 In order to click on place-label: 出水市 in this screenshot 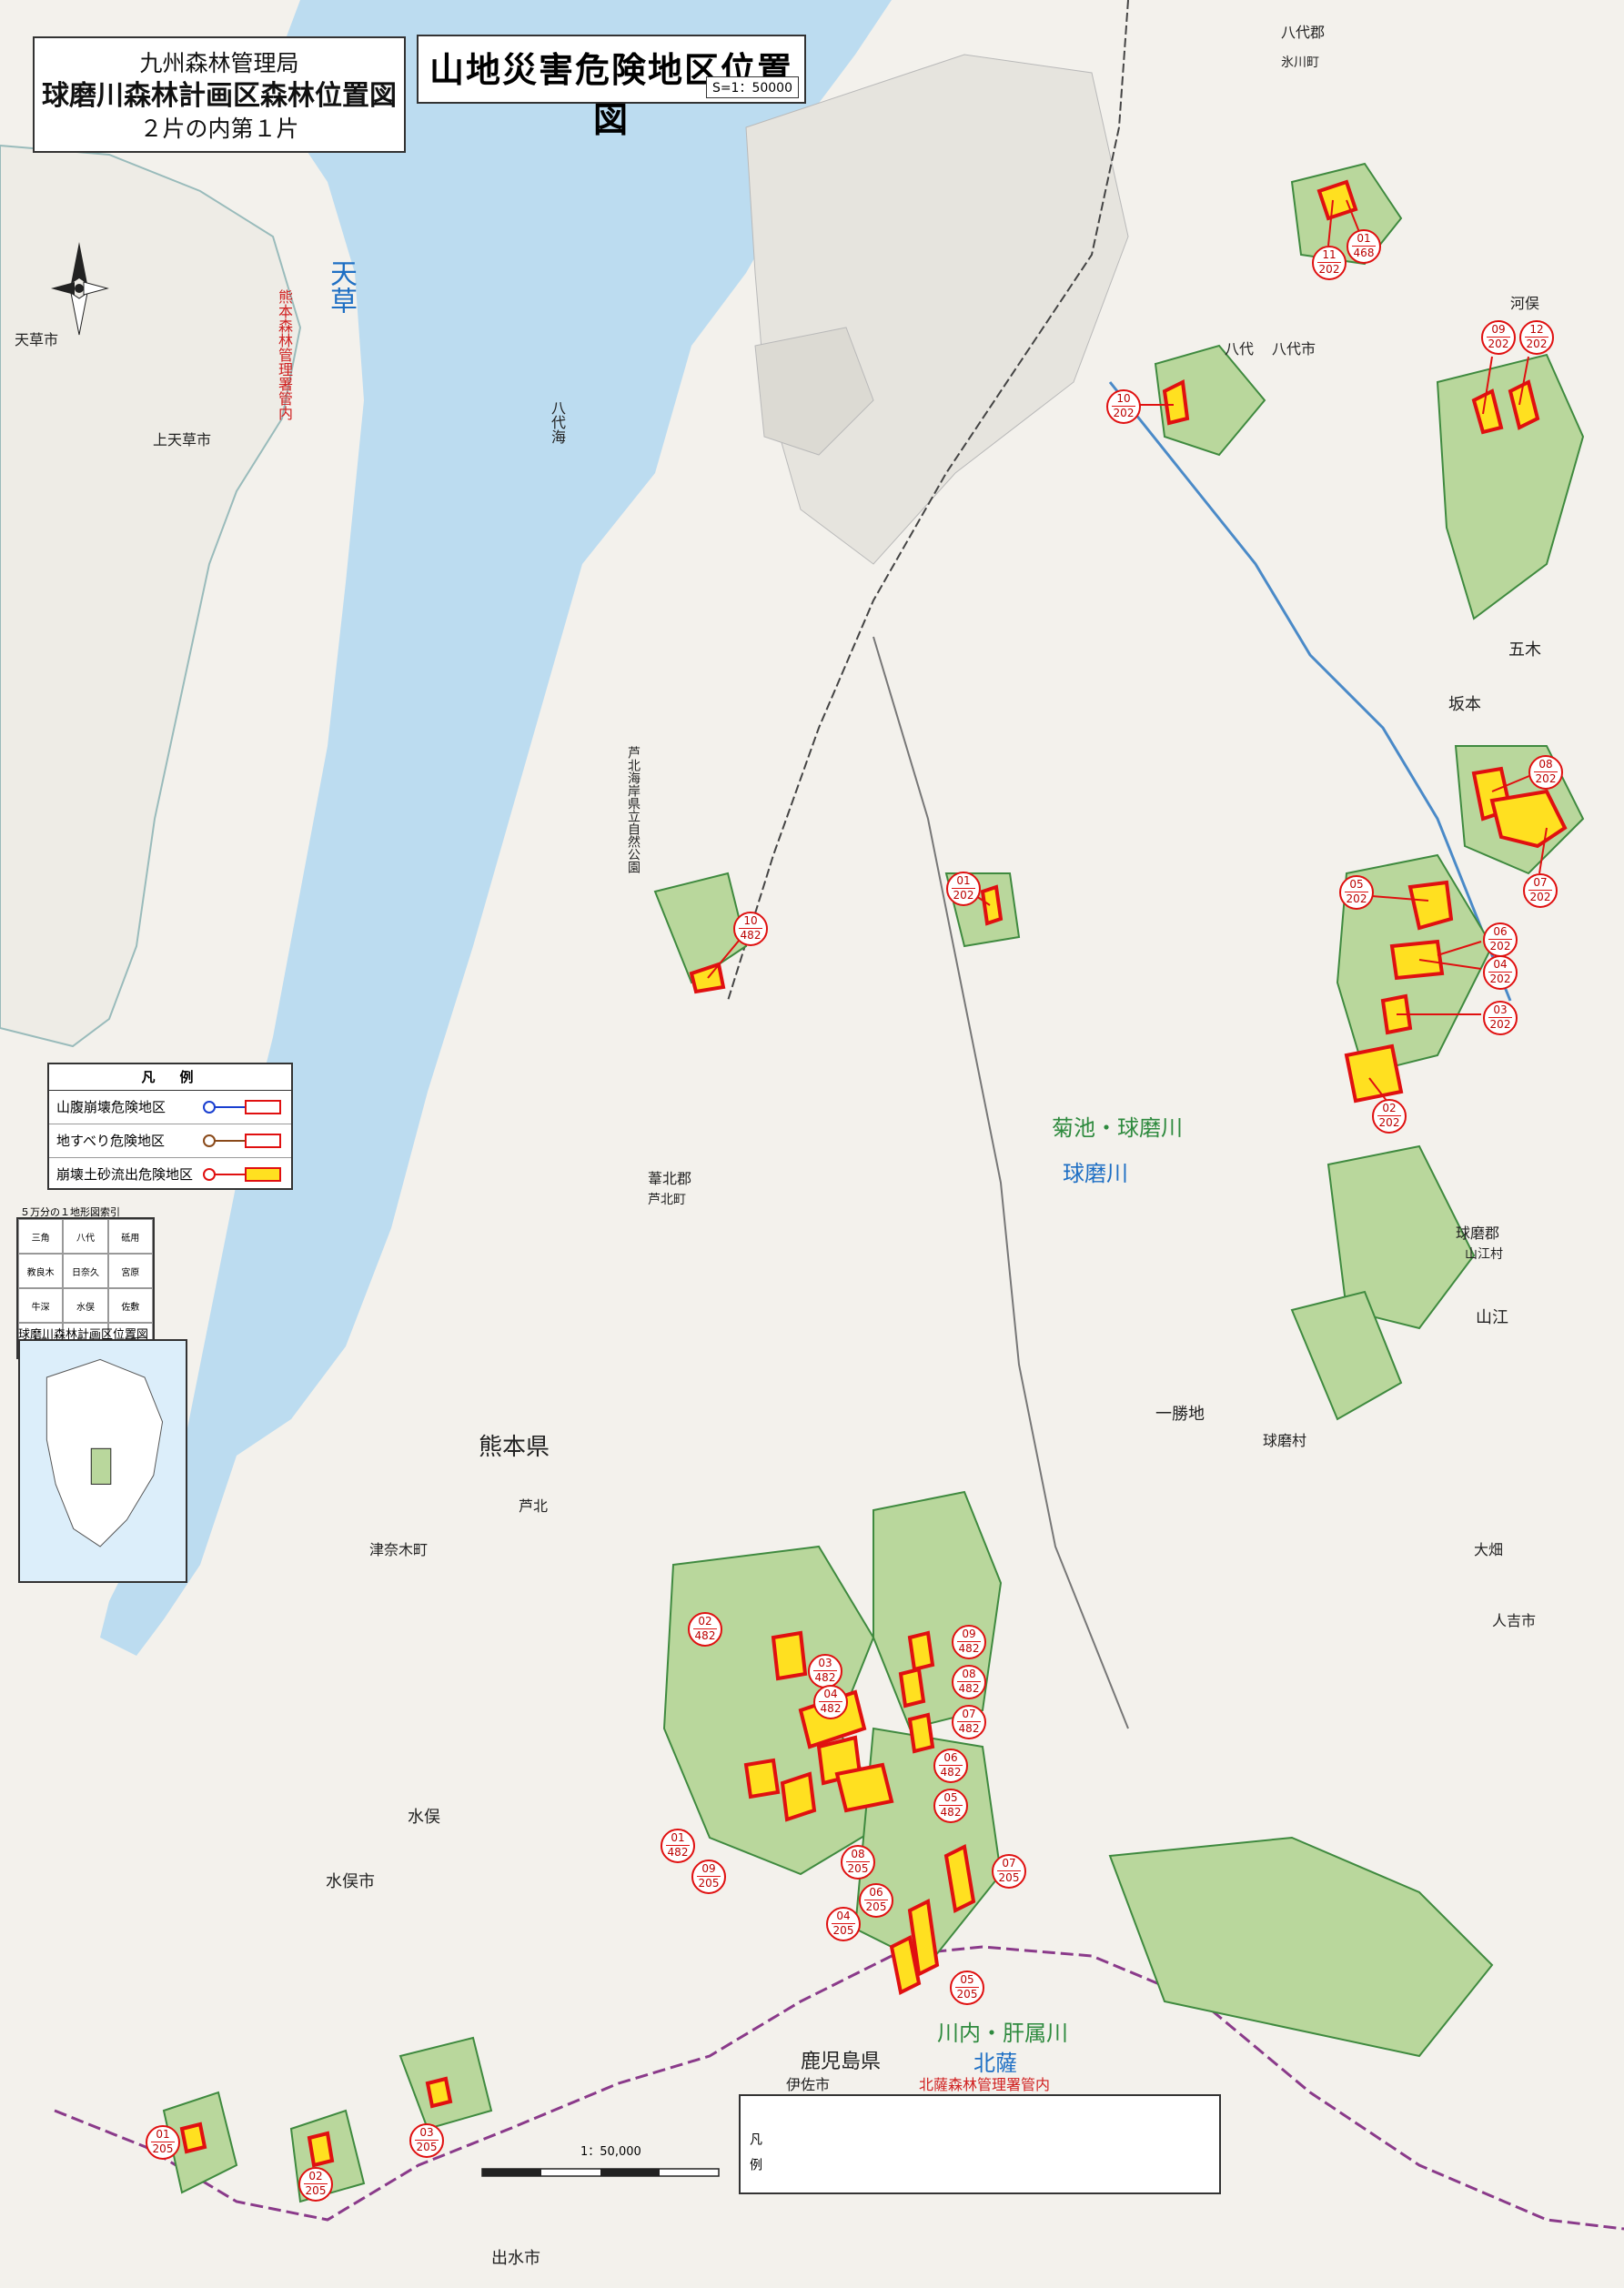, I will do `click(515, 2258)`.